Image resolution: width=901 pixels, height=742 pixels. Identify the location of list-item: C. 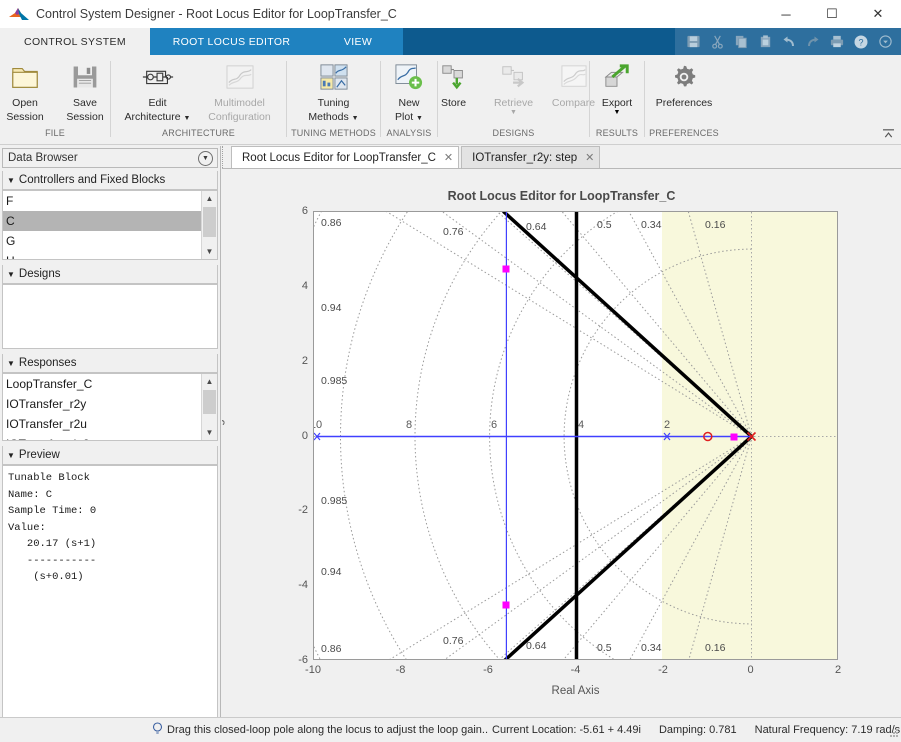
(103, 221).